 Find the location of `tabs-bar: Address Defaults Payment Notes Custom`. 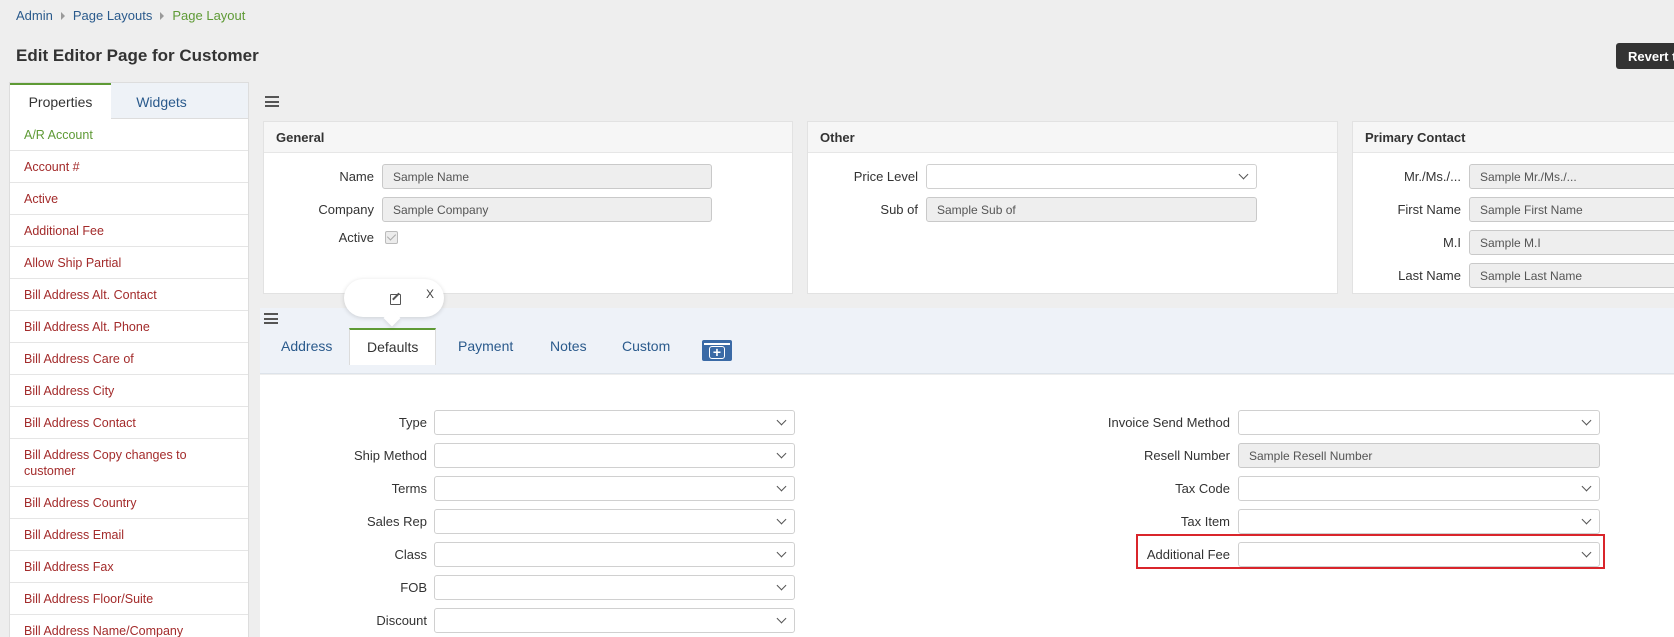

tabs-bar: Address Defaults Payment Notes Custom is located at coordinates (967, 341).